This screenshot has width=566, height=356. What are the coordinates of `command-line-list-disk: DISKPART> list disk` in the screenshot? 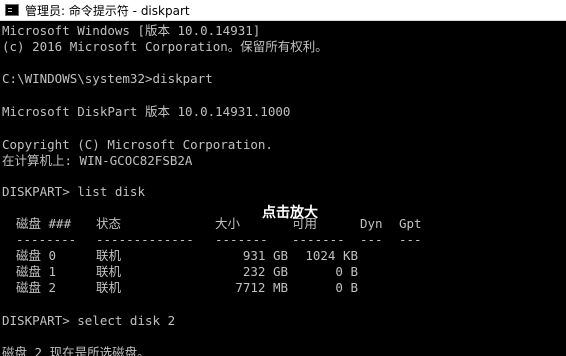 It's located at (73, 191).